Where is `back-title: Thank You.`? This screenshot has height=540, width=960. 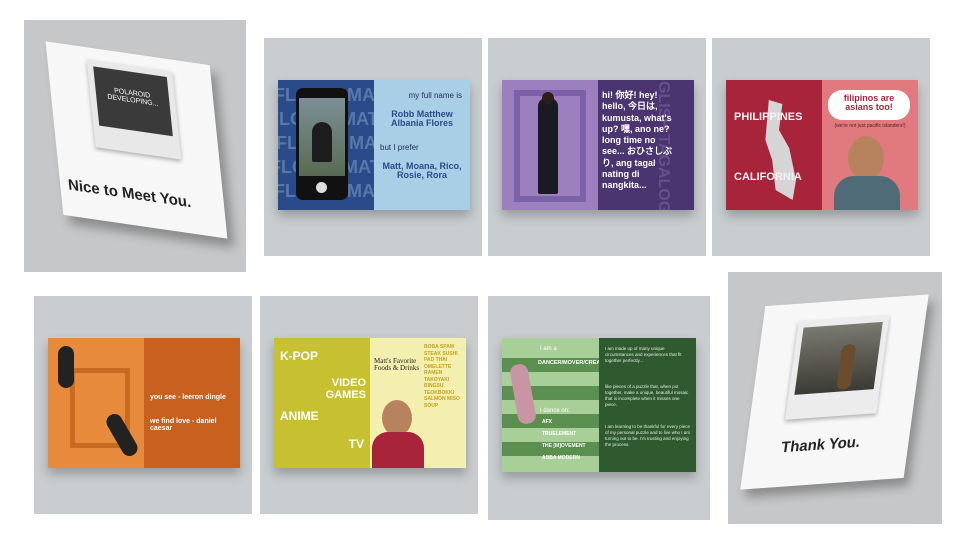
back-title: Thank You. is located at coordinates (821, 445).